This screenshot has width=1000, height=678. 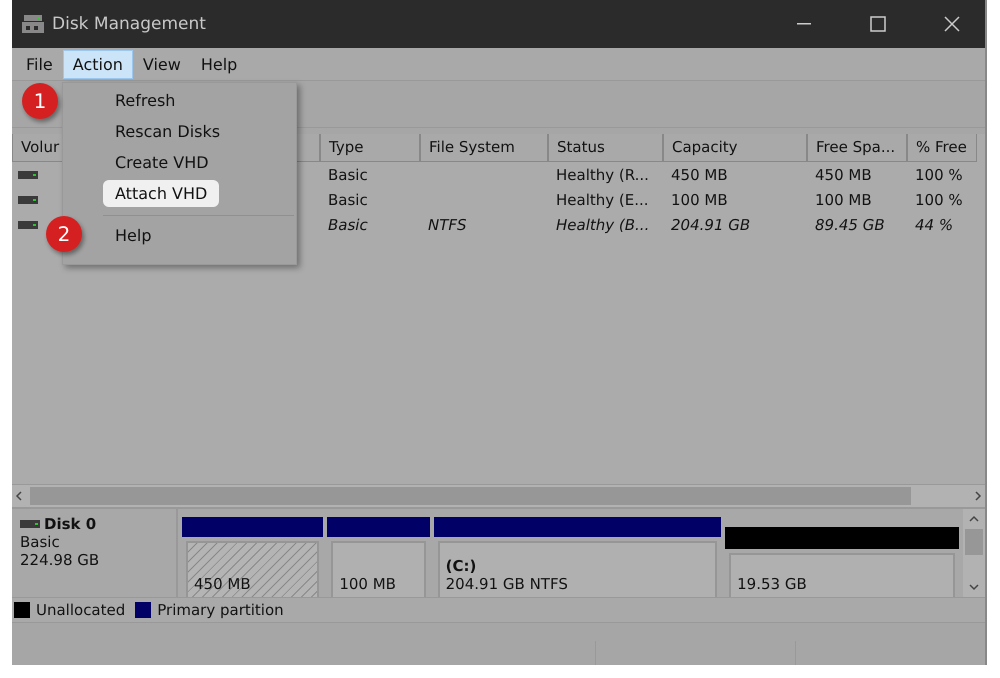 What do you see at coordinates (842, 575) in the screenshot?
I see `partition-block: 19.53 GB` at bounding box center [842, 575].